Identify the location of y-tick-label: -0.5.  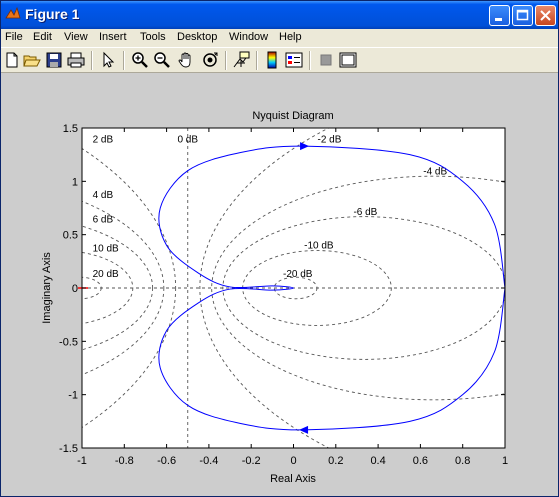
(68, 342).